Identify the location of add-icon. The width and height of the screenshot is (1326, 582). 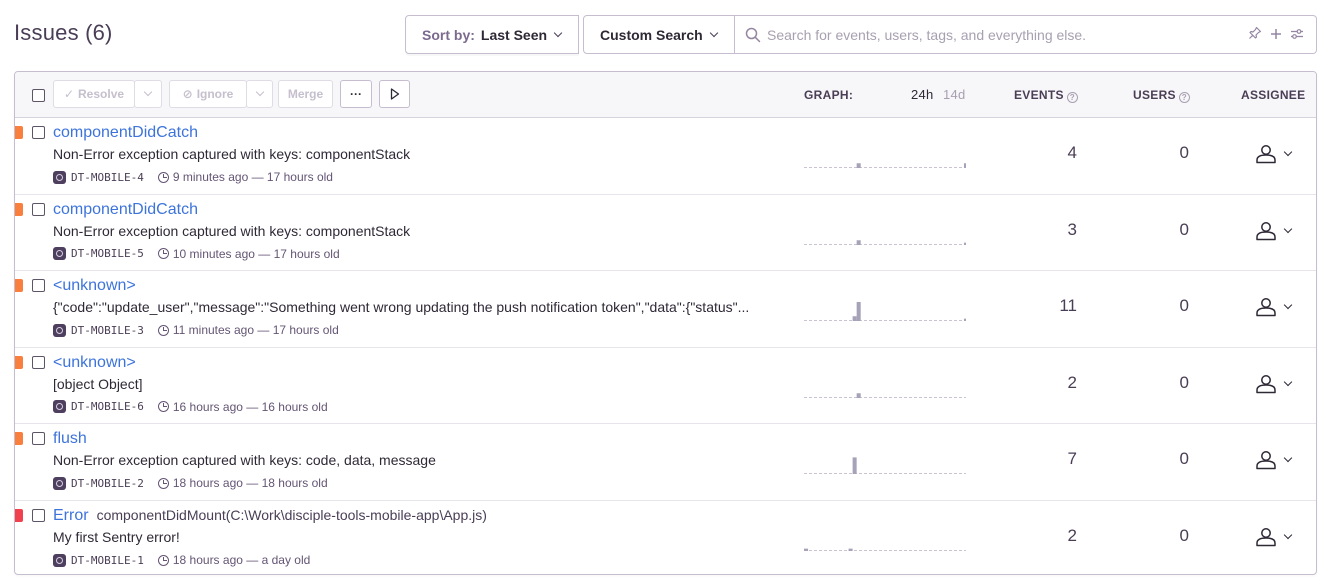
(1276, 35).